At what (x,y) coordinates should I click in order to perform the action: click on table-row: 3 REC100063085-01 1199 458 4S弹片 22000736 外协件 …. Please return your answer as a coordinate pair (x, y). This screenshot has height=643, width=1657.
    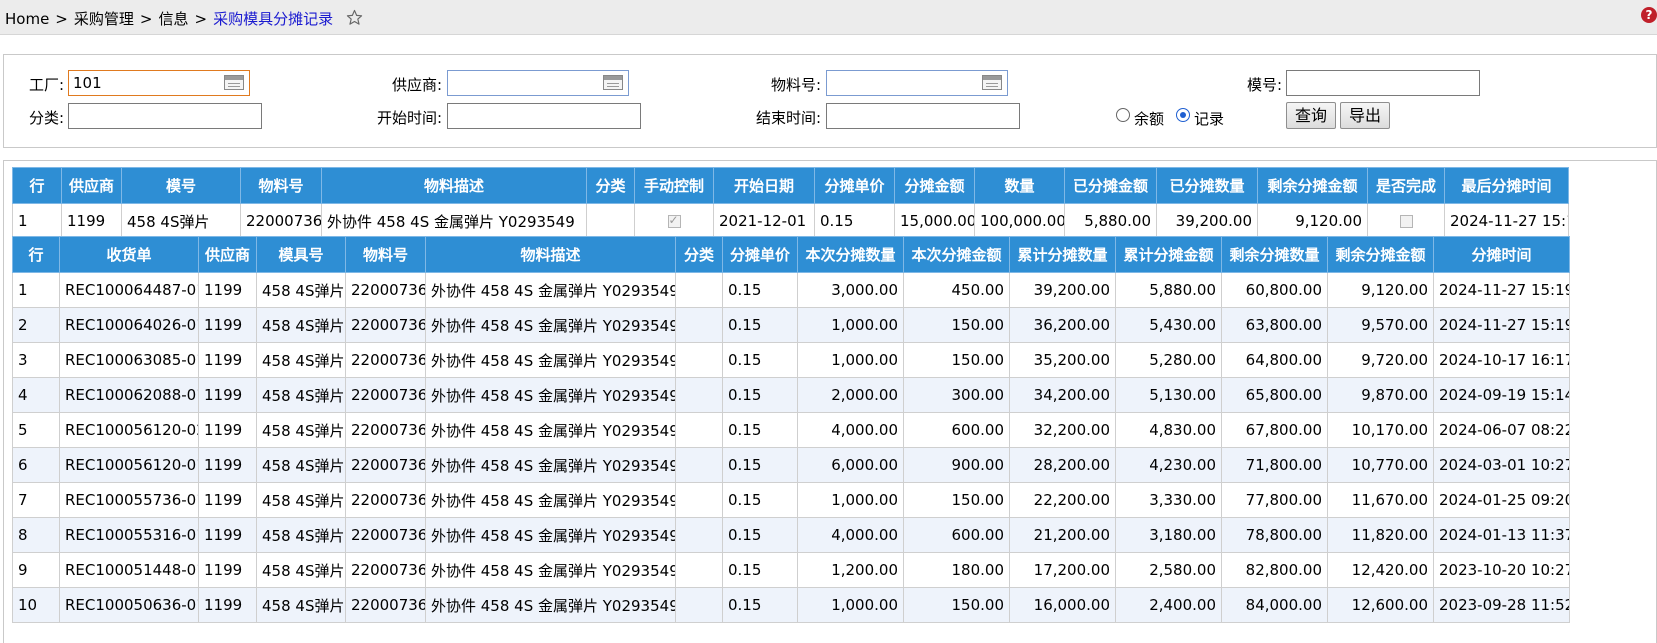
    Looking at the image, I should click on (791, 360).